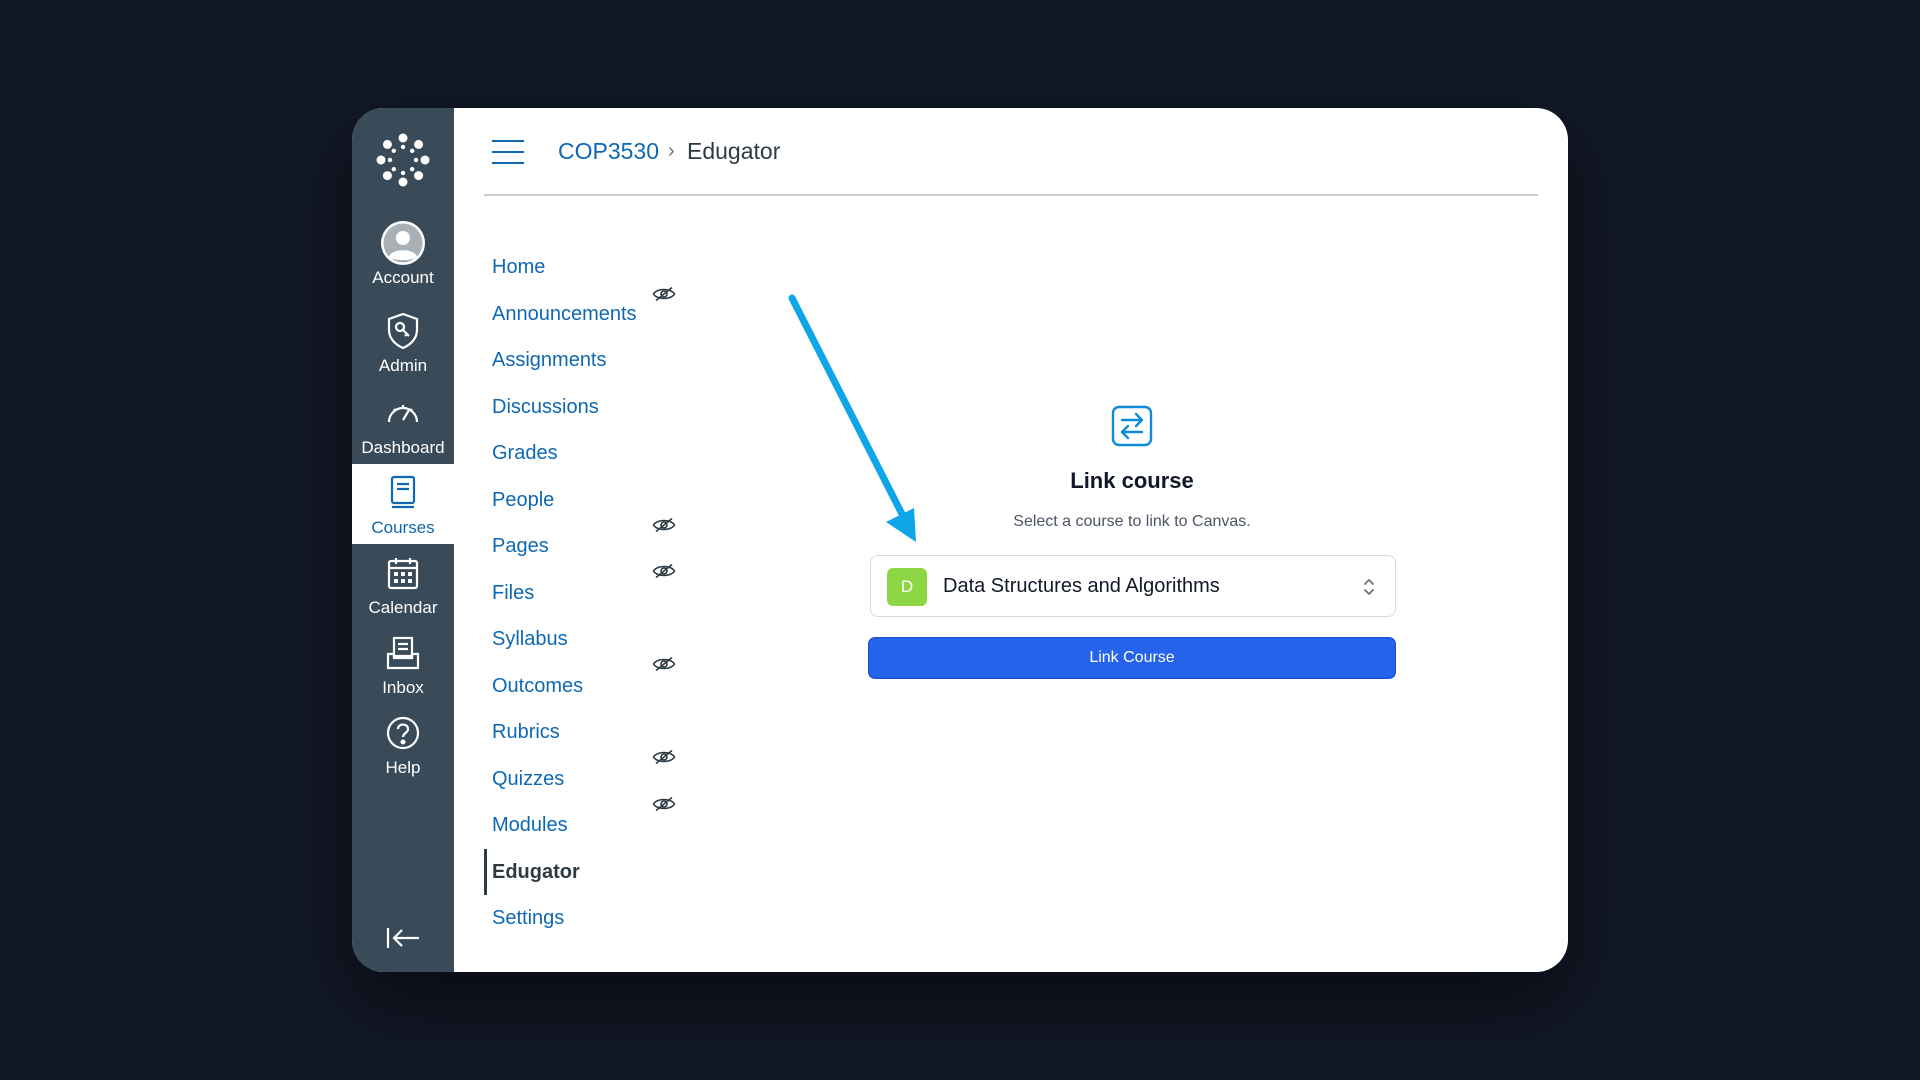  I want to click on global-nav-help: Help, so click(403, 748).